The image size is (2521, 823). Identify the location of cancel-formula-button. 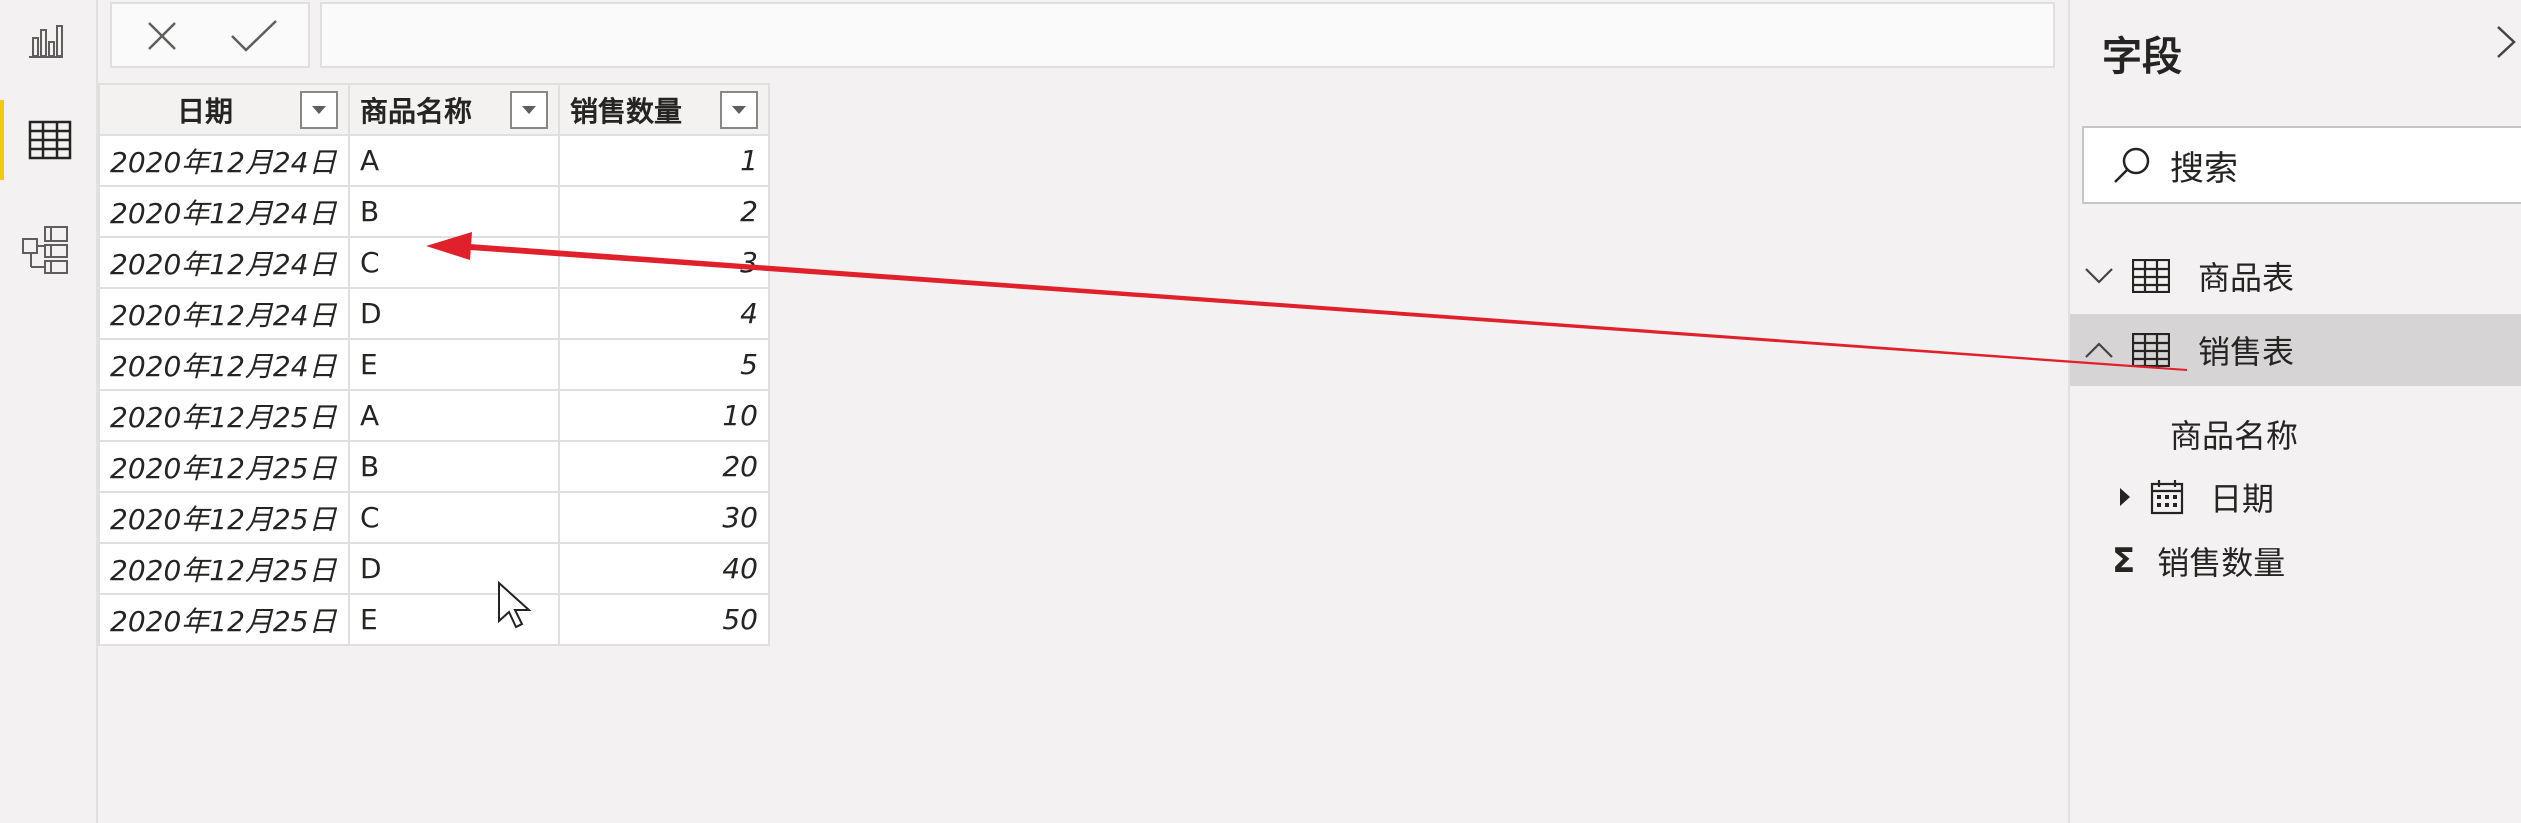
(162, 36).